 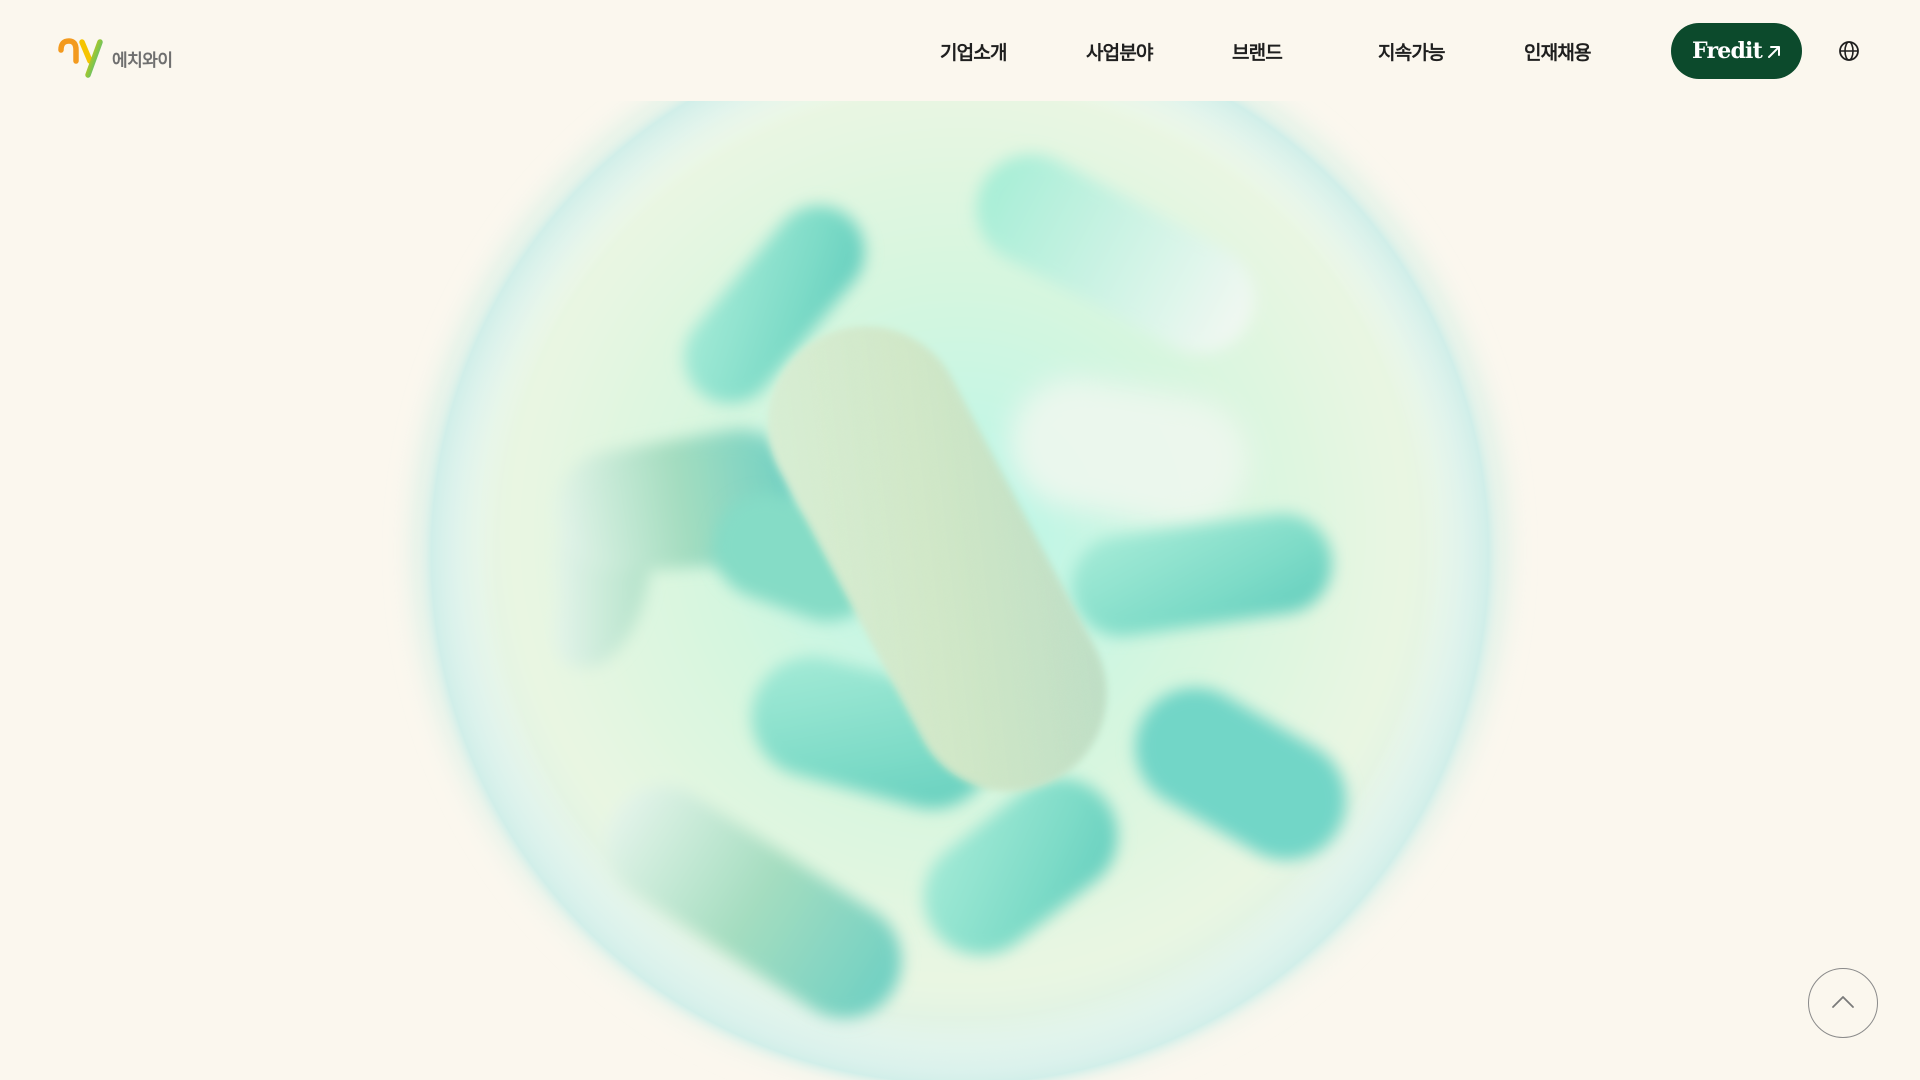 What do you see at coordinates (1774, 51) in the screenshot?
I see `arrow-up-right-icon` at bounding box center [1774, 51].